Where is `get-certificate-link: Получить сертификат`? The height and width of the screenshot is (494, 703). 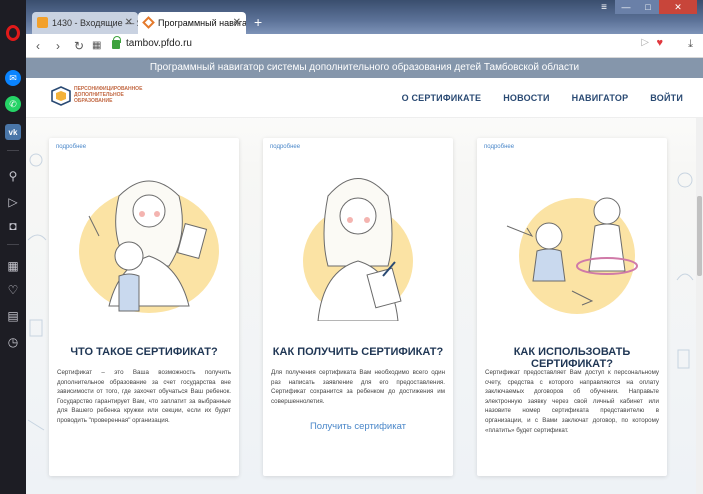
get-certificate-link: Получить сертификат is located at coordinates (358, 426).